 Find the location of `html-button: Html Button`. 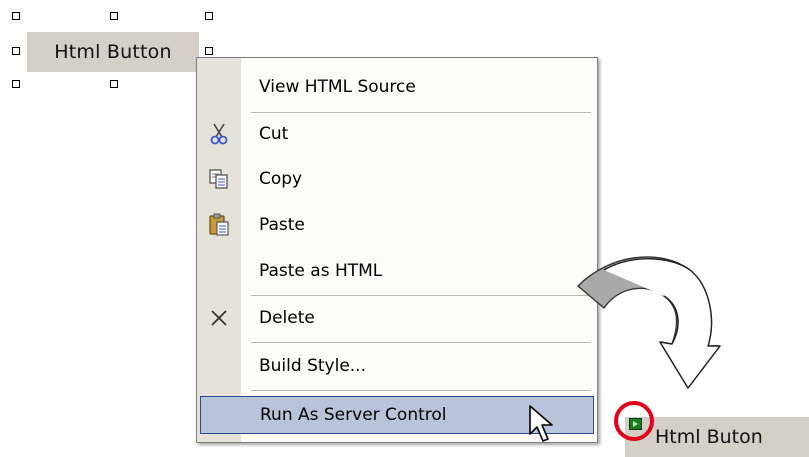

html-button: Html Button is located at coordinates (113, 52).